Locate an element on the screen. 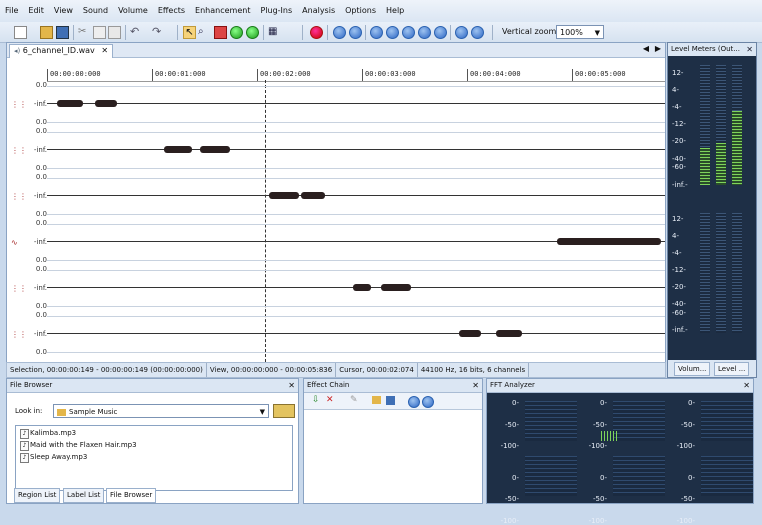  grid-icon: ▦ is located at coordinates (274, 32).